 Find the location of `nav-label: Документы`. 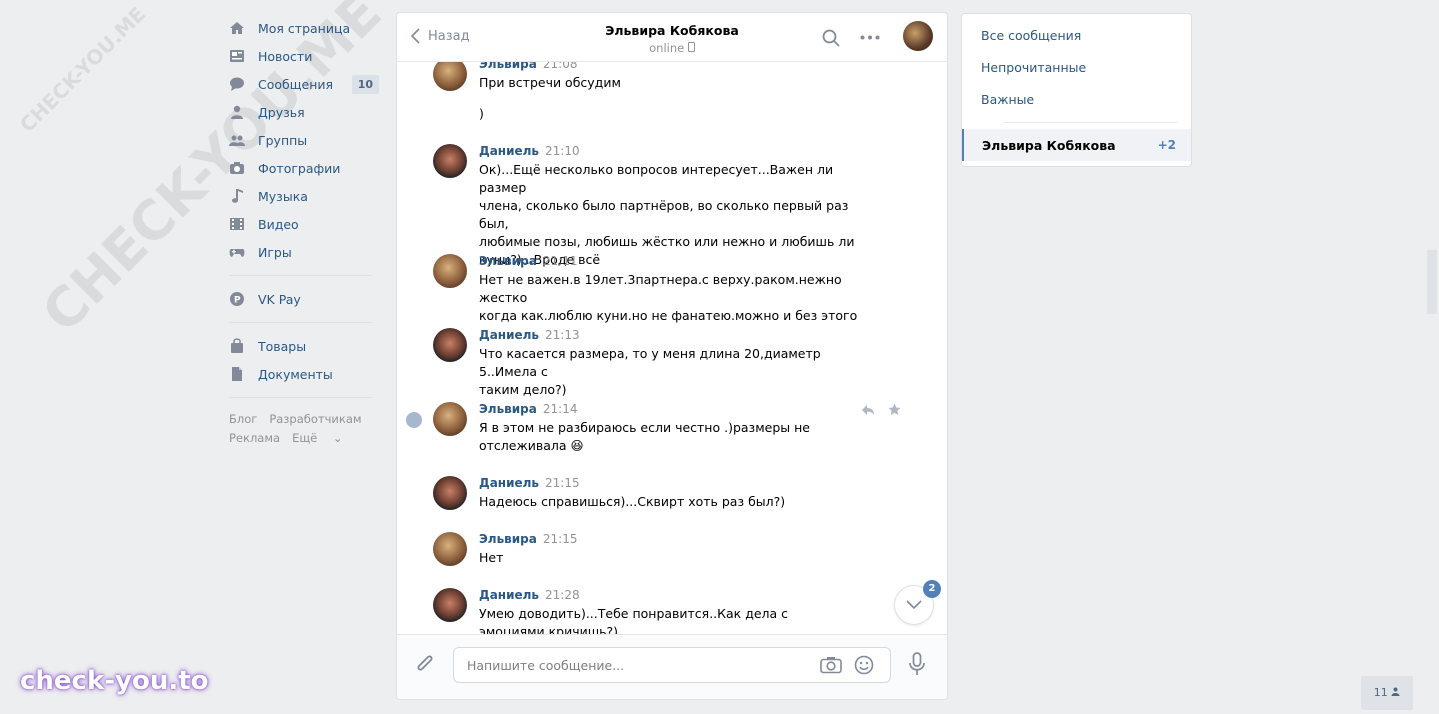

nav-label: Документы is located at coordinates (295, 374).